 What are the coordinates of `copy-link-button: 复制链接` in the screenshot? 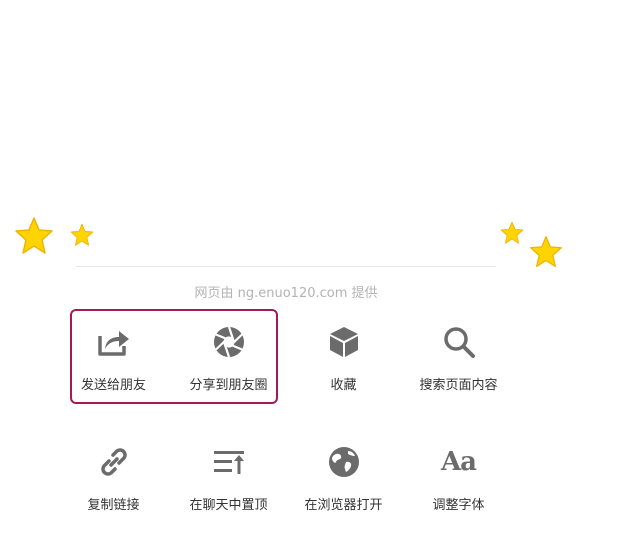 It's located at (113, 477).